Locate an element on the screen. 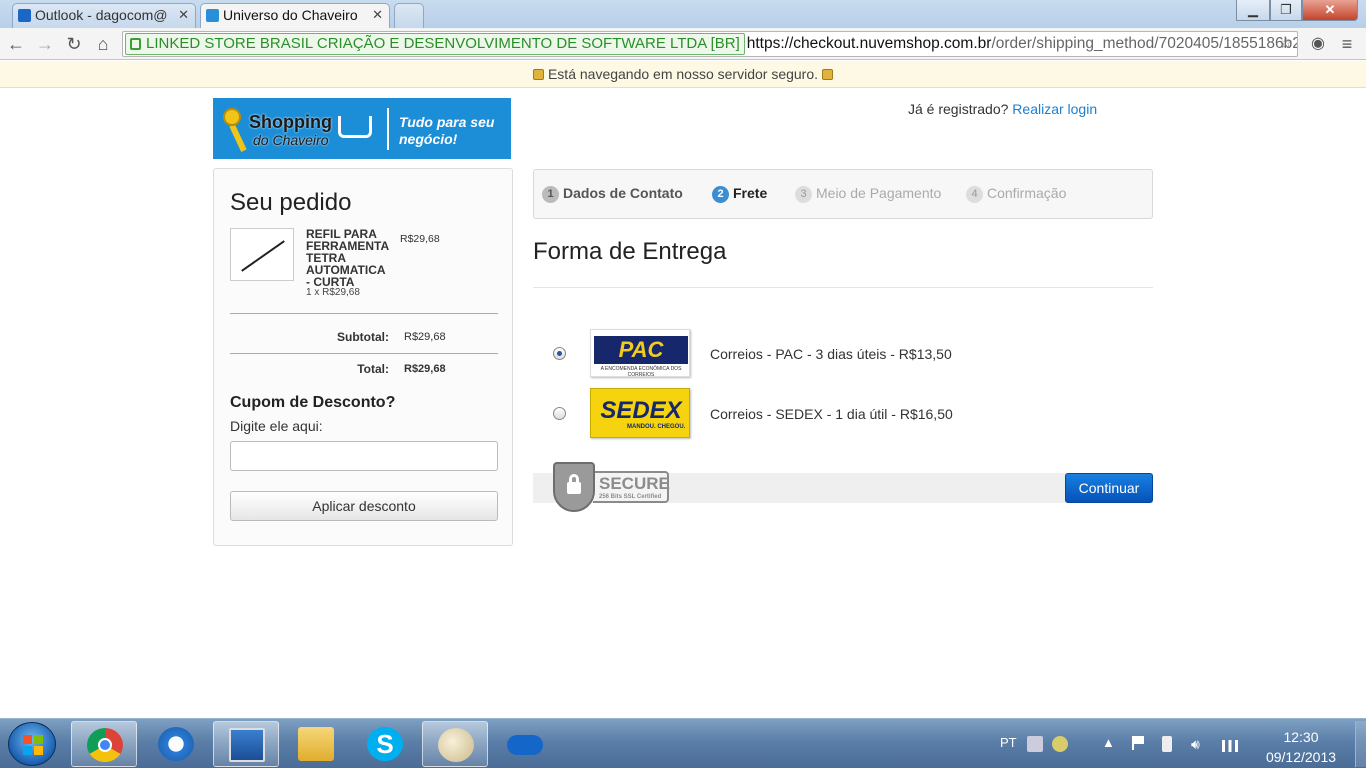  total-label: Total: is located at coordinates (373, 369).